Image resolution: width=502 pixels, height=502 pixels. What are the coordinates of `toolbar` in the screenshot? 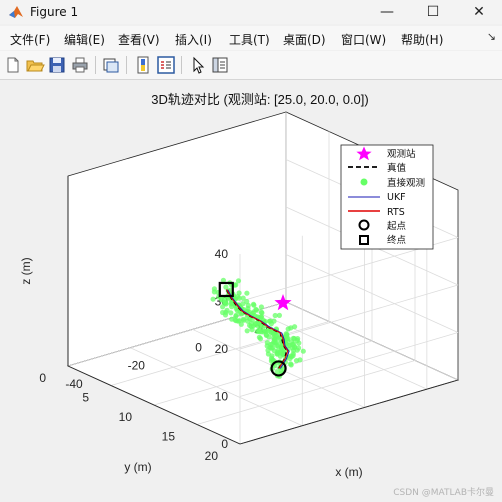 It's located at (251, 65).